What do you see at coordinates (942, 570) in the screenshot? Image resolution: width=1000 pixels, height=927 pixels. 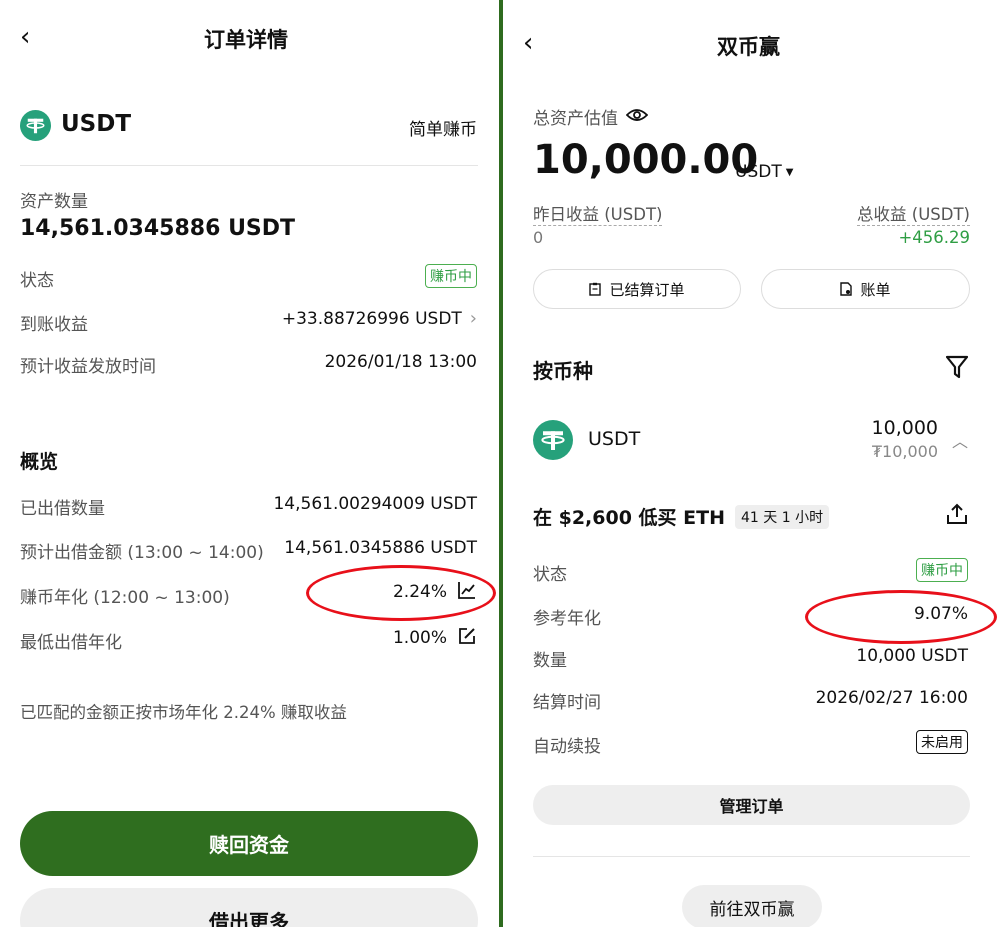 I see `order-status-badge: 赚币中` at bounding box center [942, 570].